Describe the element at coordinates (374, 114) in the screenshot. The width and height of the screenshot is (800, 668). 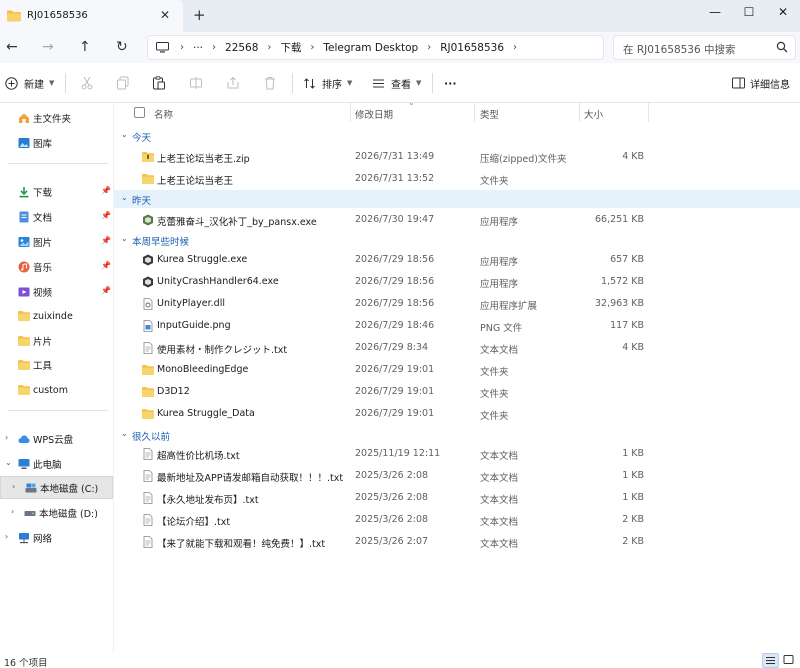
I see `column-header-date: 修改日期` at that location.